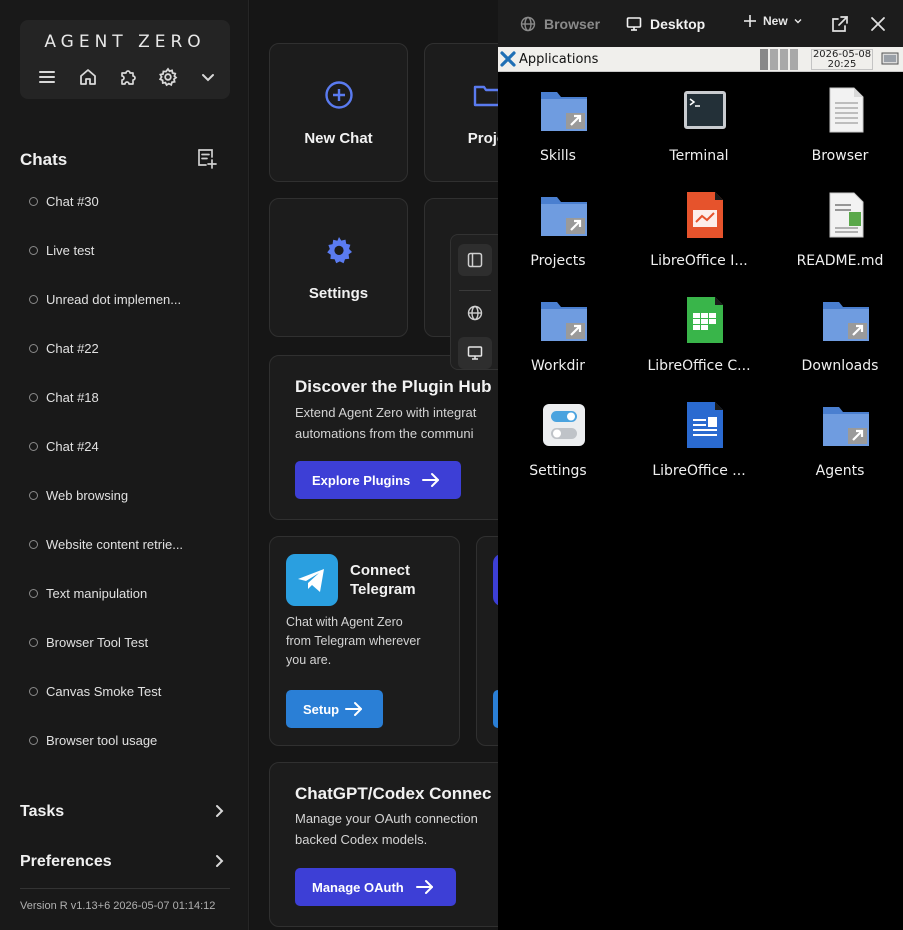 The height and width of the screenshot is (930, 903). Describe the element at coordinates (564, 425) in the screenshot. I see `settings-toggle-icon` at that location.